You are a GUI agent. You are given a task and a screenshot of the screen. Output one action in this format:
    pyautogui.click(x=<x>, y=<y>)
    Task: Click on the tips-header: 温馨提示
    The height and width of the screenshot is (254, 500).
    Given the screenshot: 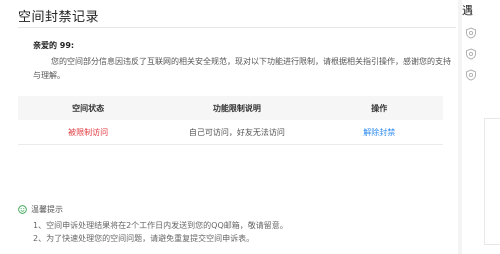 What is the action you would take?
    pyautogui.click(x=40, y=209)
    